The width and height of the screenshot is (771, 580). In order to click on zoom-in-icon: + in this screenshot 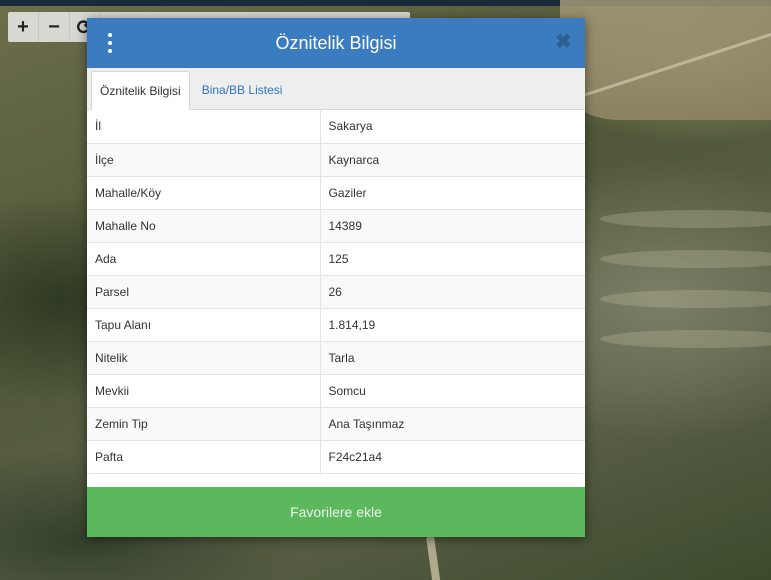, I will do `click(23, 27)`.